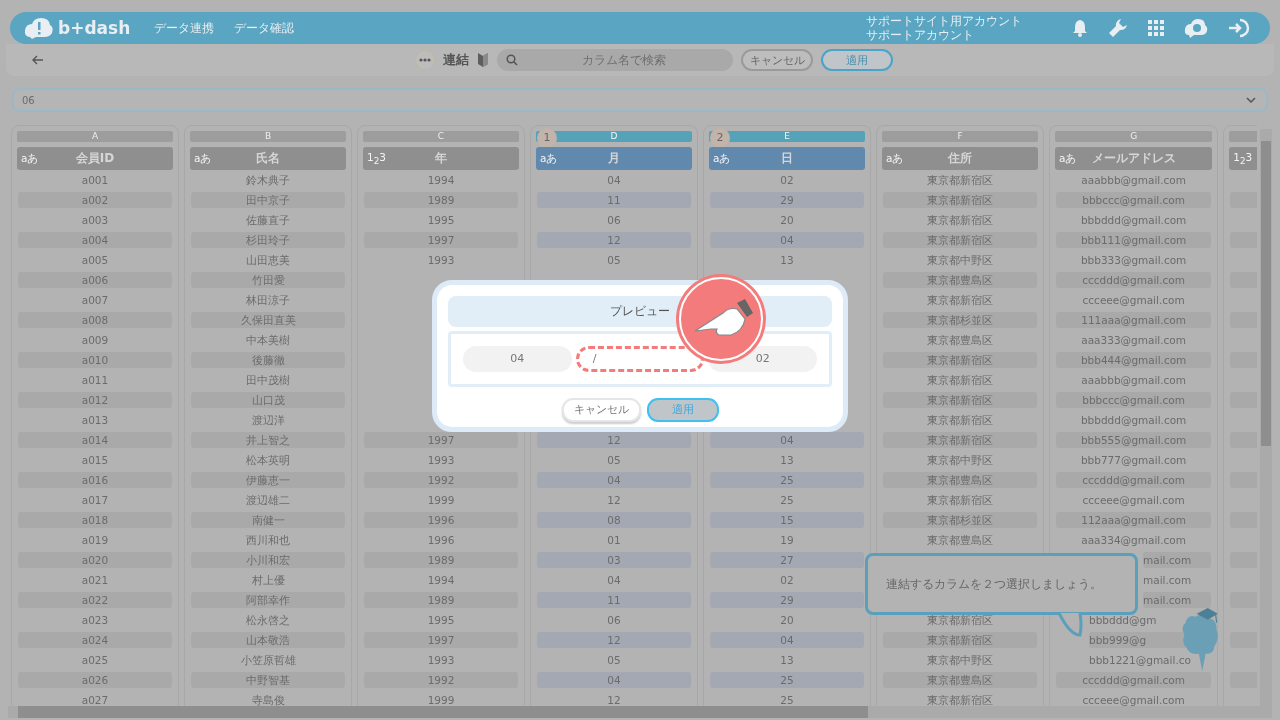 Image resolution: width=1280 pixels, height=720 pixels. Describe the element at coordinates (614, 500) in the screenshot. I see `table-cell-text: 12` at that location.